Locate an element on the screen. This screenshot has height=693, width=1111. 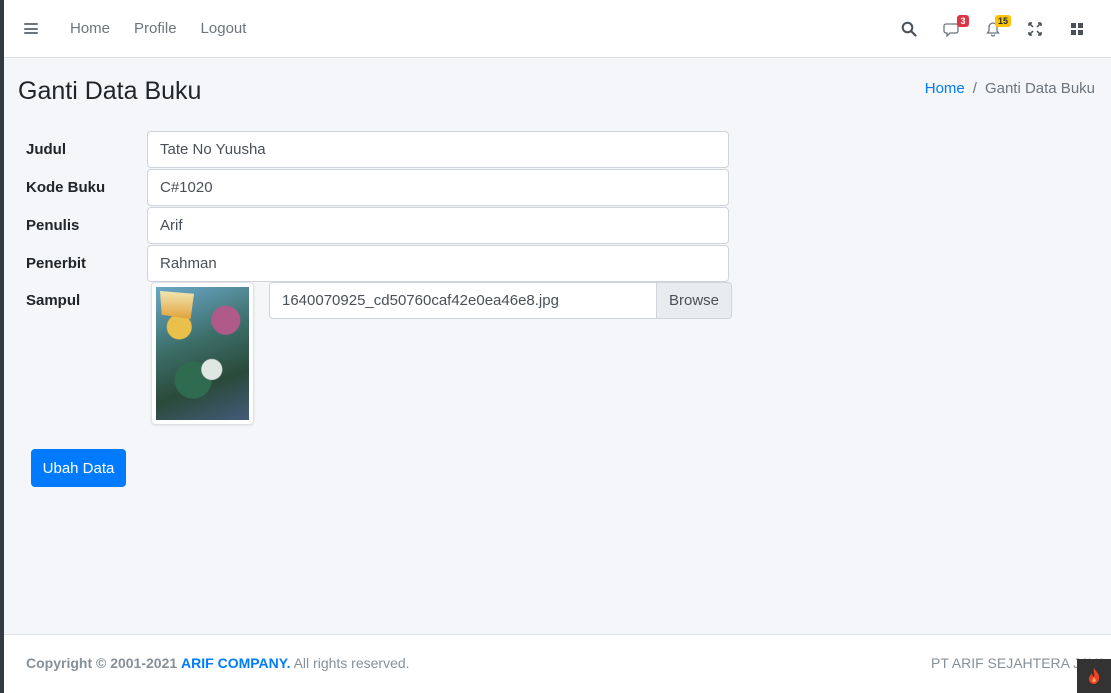
copyright-prefix: Copyright © 2001-2021 is located at coordinates (102, 663).